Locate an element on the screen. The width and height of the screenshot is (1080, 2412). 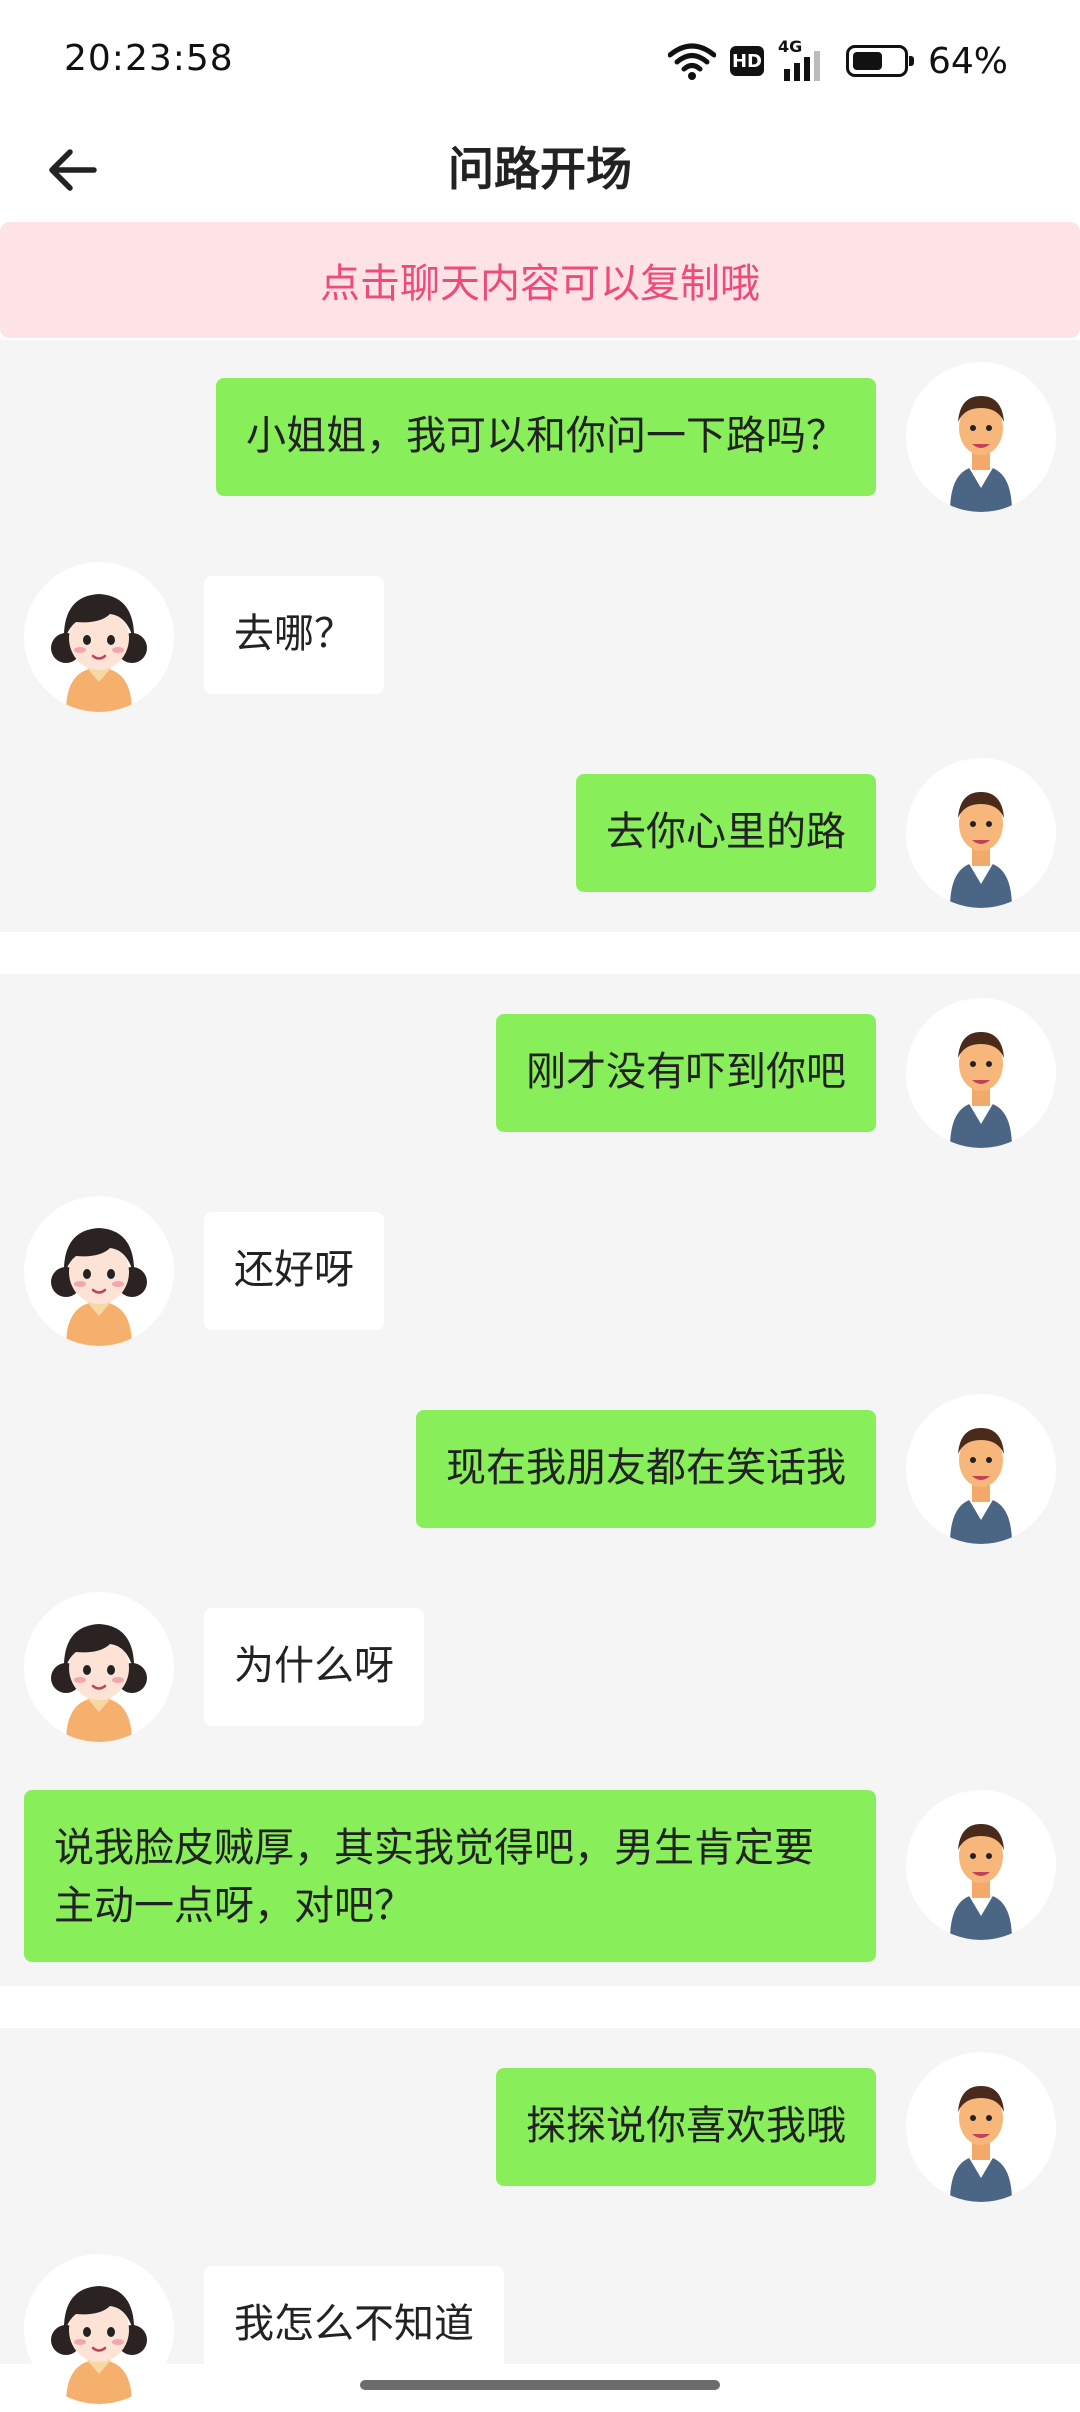
message-bubble-me: 说我脸皮贼厚，其实我觉得吧，男生肯定要主动一点呀，对吧？ is located at coordinates (450, 1876).